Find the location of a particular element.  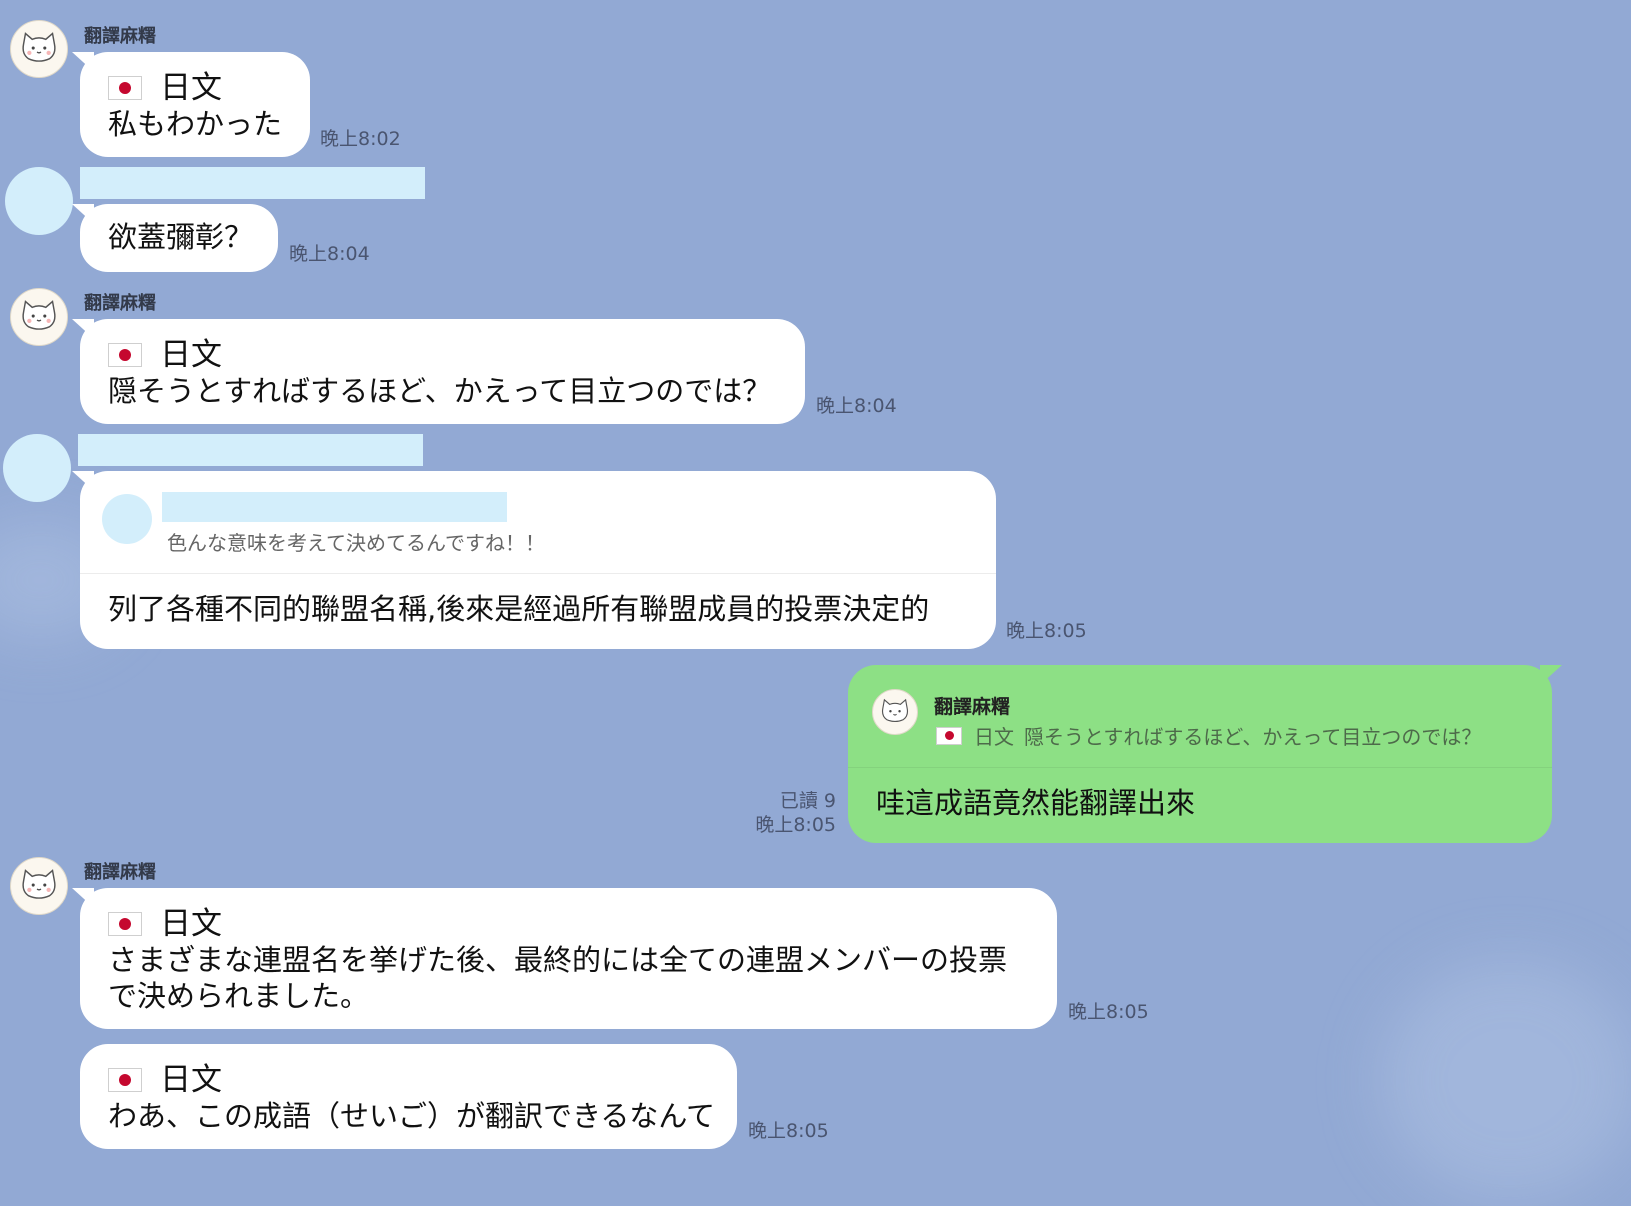

quoted-language-label: 日文 is located at coordinates (994, 737).